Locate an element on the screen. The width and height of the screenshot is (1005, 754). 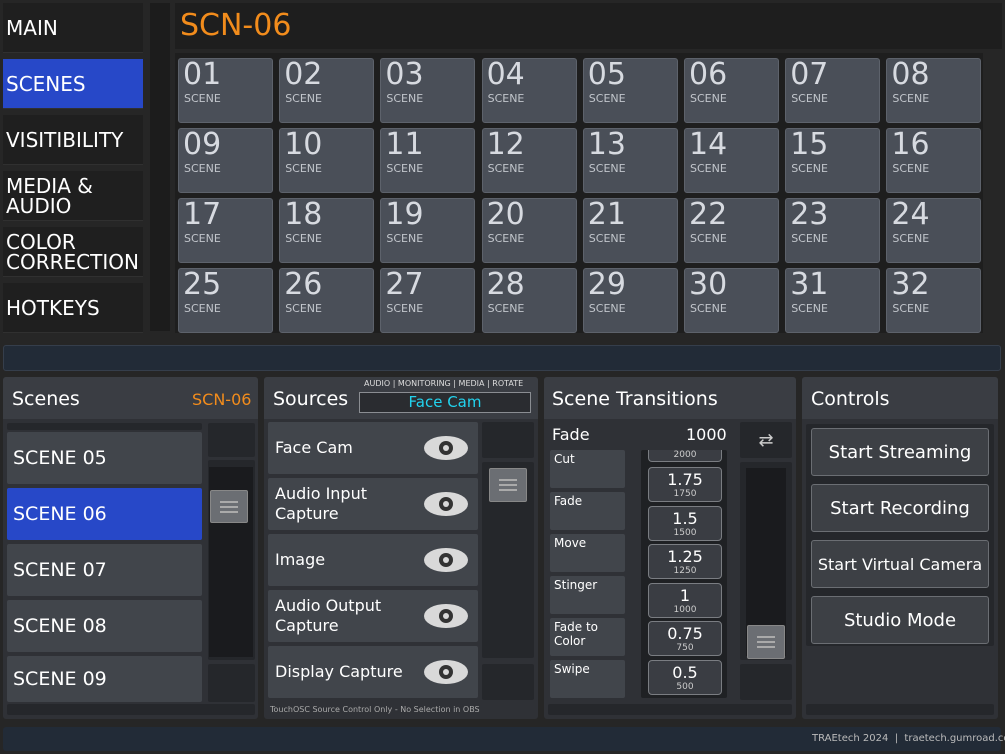
duration-button-1000: 1 1000 is located at coordinates (685, 600).